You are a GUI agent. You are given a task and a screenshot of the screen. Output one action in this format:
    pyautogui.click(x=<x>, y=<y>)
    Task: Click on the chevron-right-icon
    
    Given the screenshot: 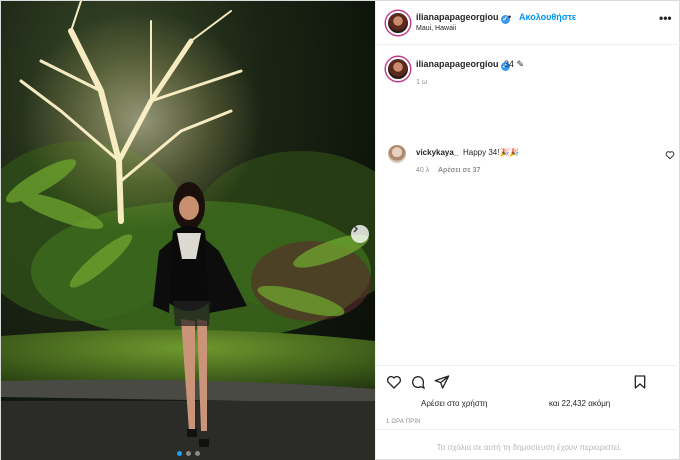 What is the action you would take?
    pyautogui.click(x=355, y=229)
    